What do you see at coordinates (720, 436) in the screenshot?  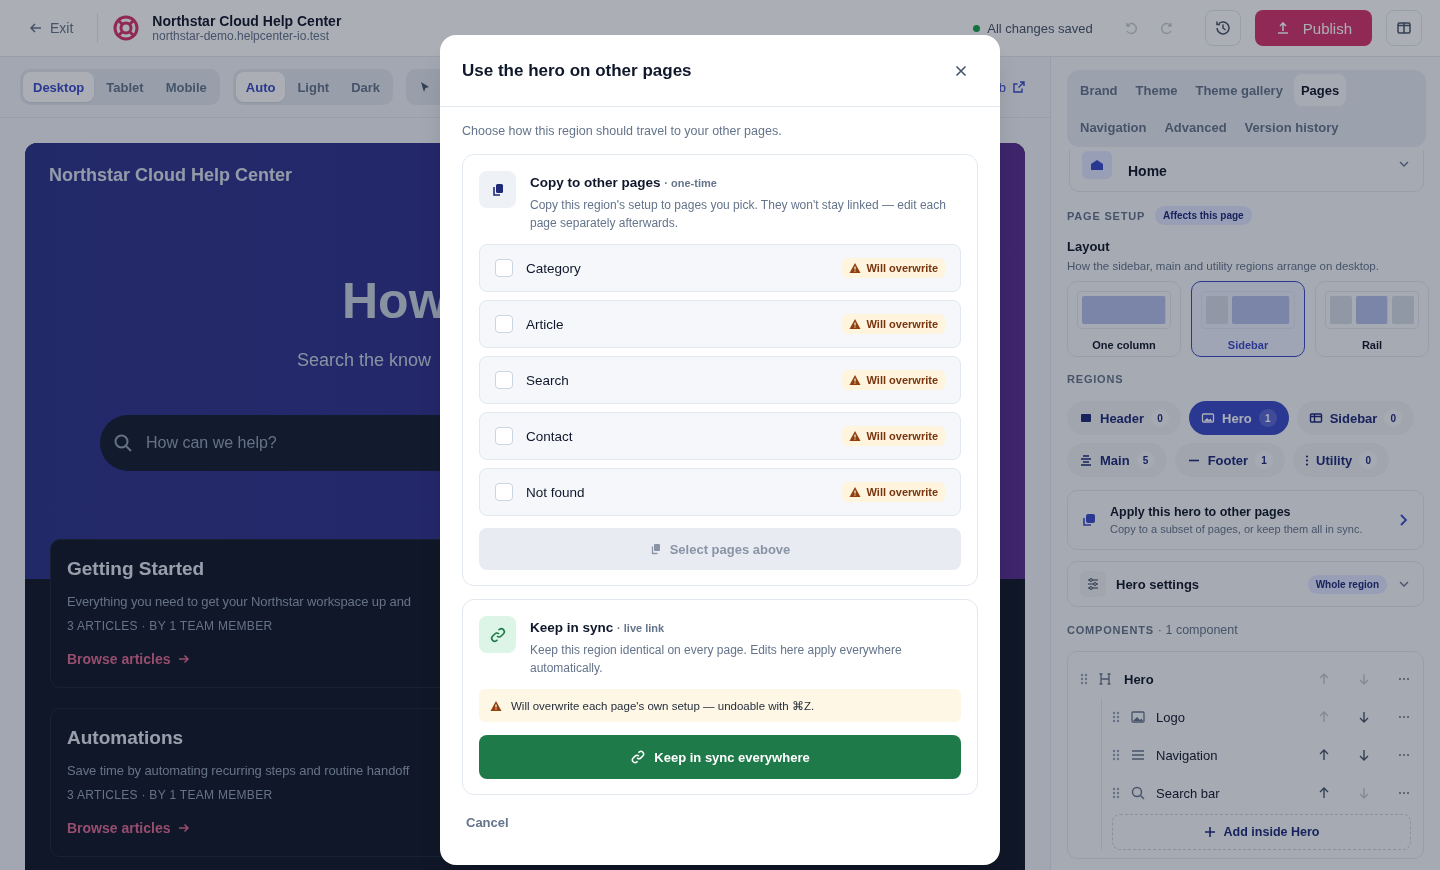 I see `page-option-row: Contact Will overwrite` at bounding box center [720, 436].